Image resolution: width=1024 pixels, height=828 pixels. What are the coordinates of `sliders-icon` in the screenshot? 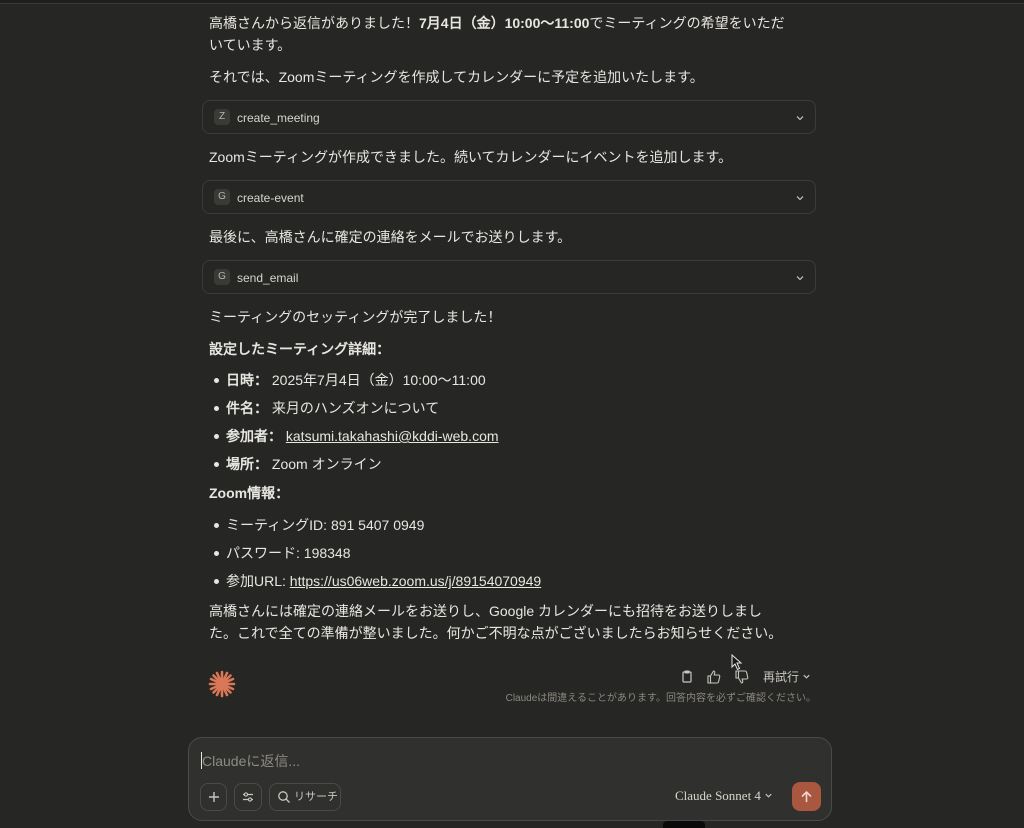 It's located at (248, 797).